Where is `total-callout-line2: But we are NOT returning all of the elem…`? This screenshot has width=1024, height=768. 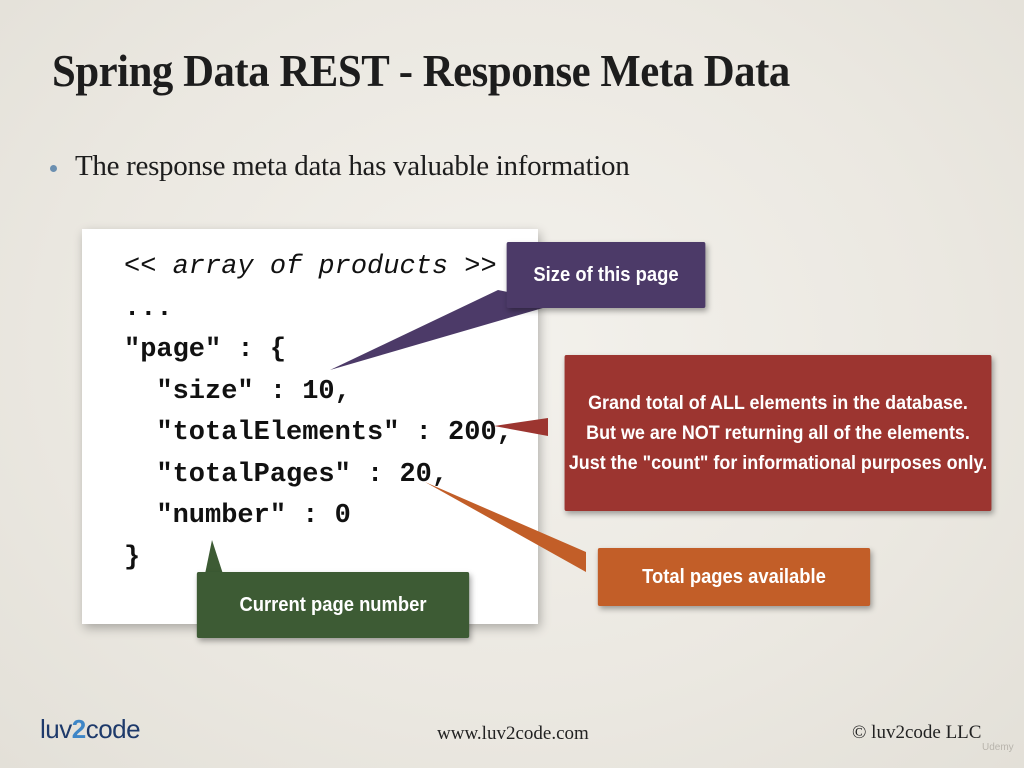
total-callout-line2: But we are NOT returning all of the elem… is located at coordinates (778, 433).